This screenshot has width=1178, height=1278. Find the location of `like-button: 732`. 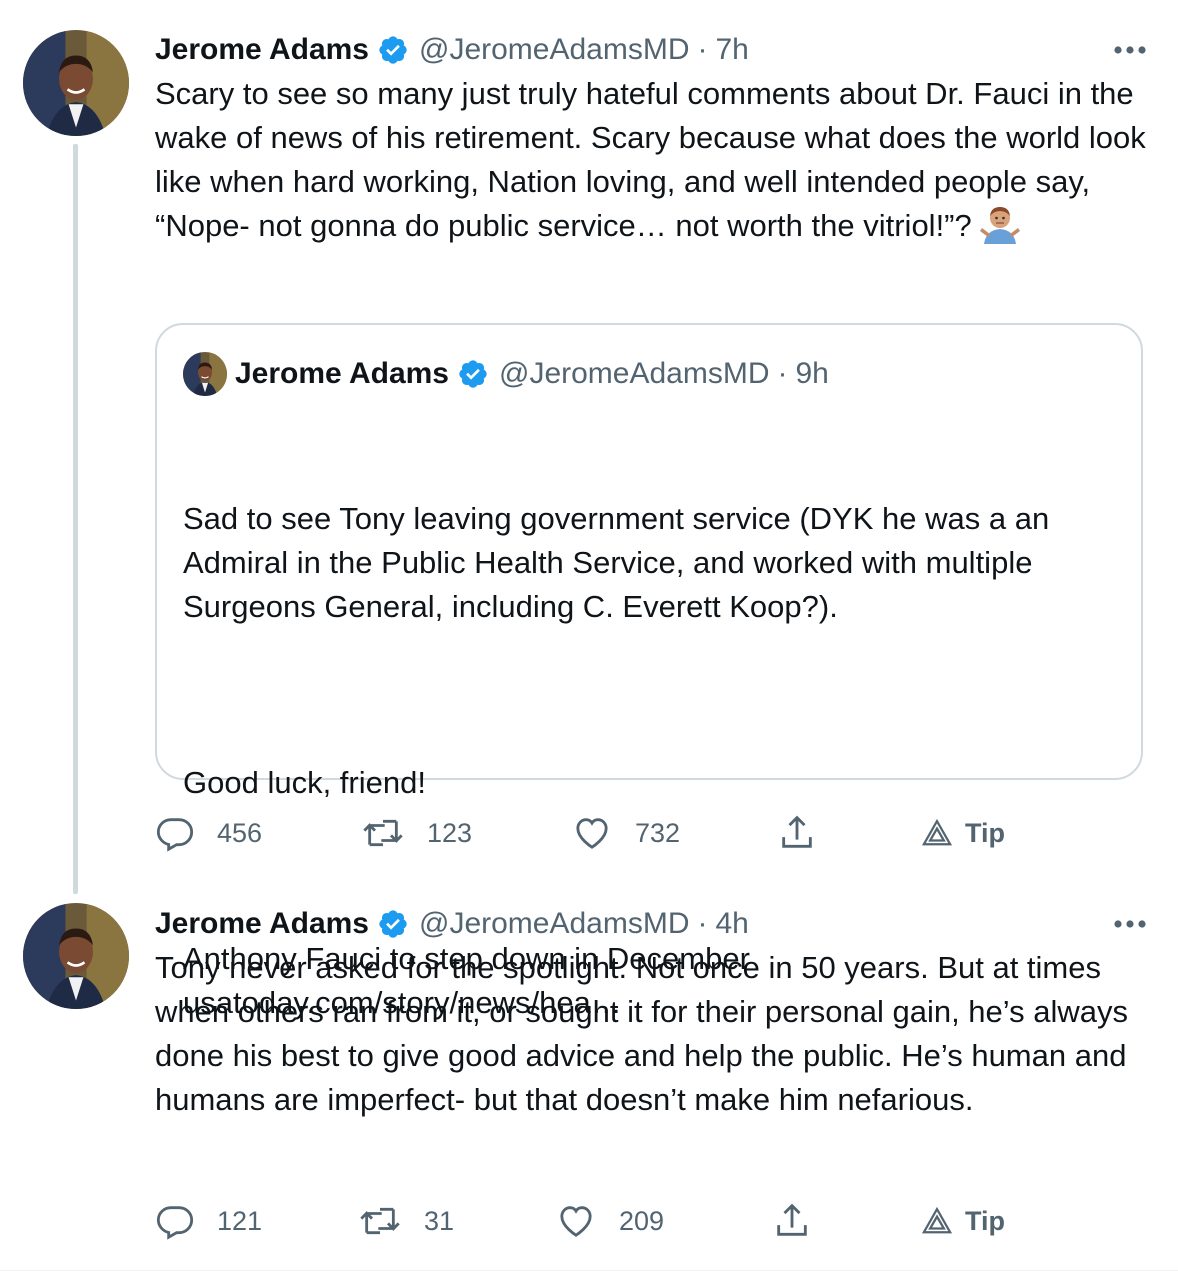

like-button: 732 is located at coordinates (625, 833).